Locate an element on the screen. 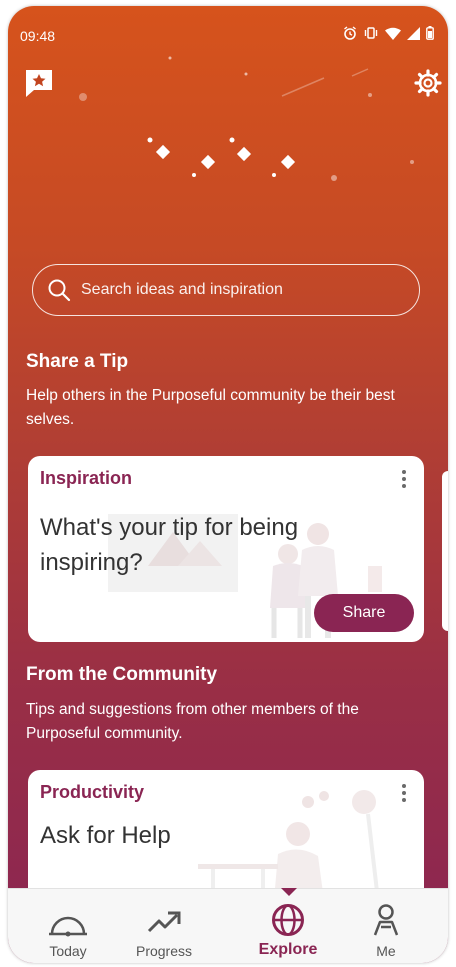  person-icon is located at coordinates (386, 920).